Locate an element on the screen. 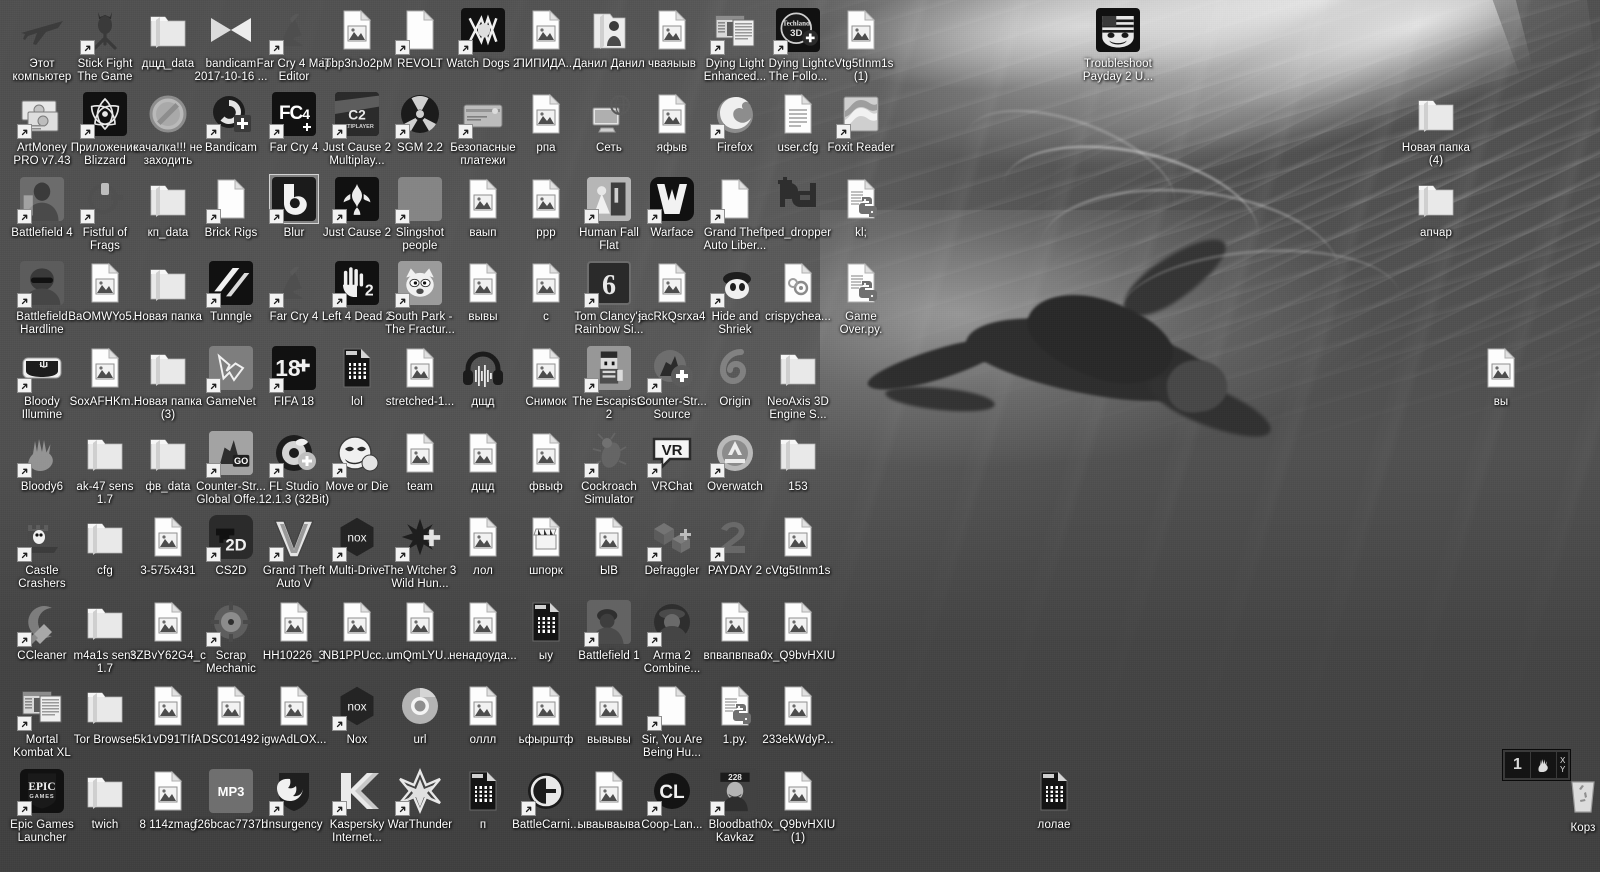 Image resolution: width=1600 pixels, height=872 pixels. desktop-icon-label: SGM 2.2 is located at coordinates (420, 148).